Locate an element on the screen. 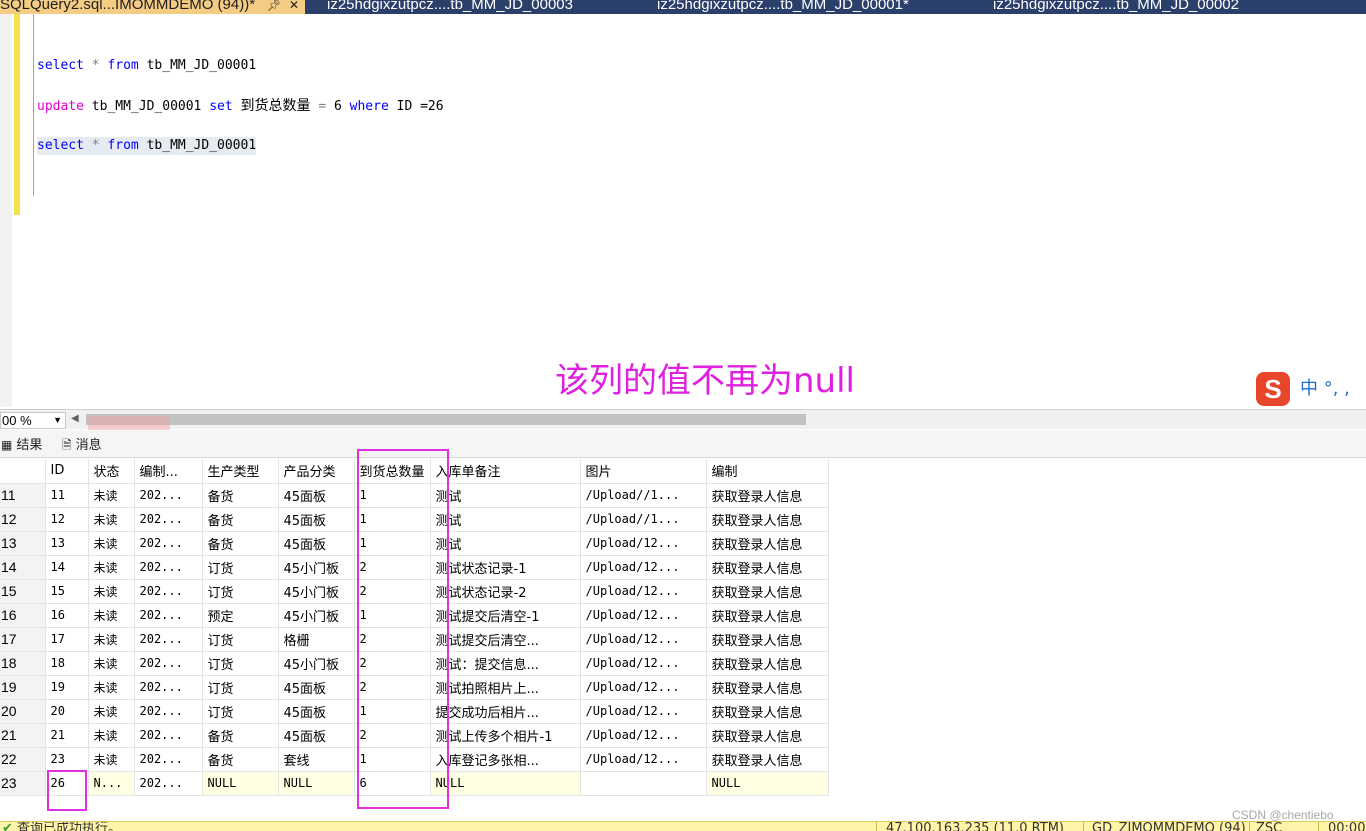 This screenshot has height=831, width=1366. row-number: 15 is located at coordinates (23, 591).